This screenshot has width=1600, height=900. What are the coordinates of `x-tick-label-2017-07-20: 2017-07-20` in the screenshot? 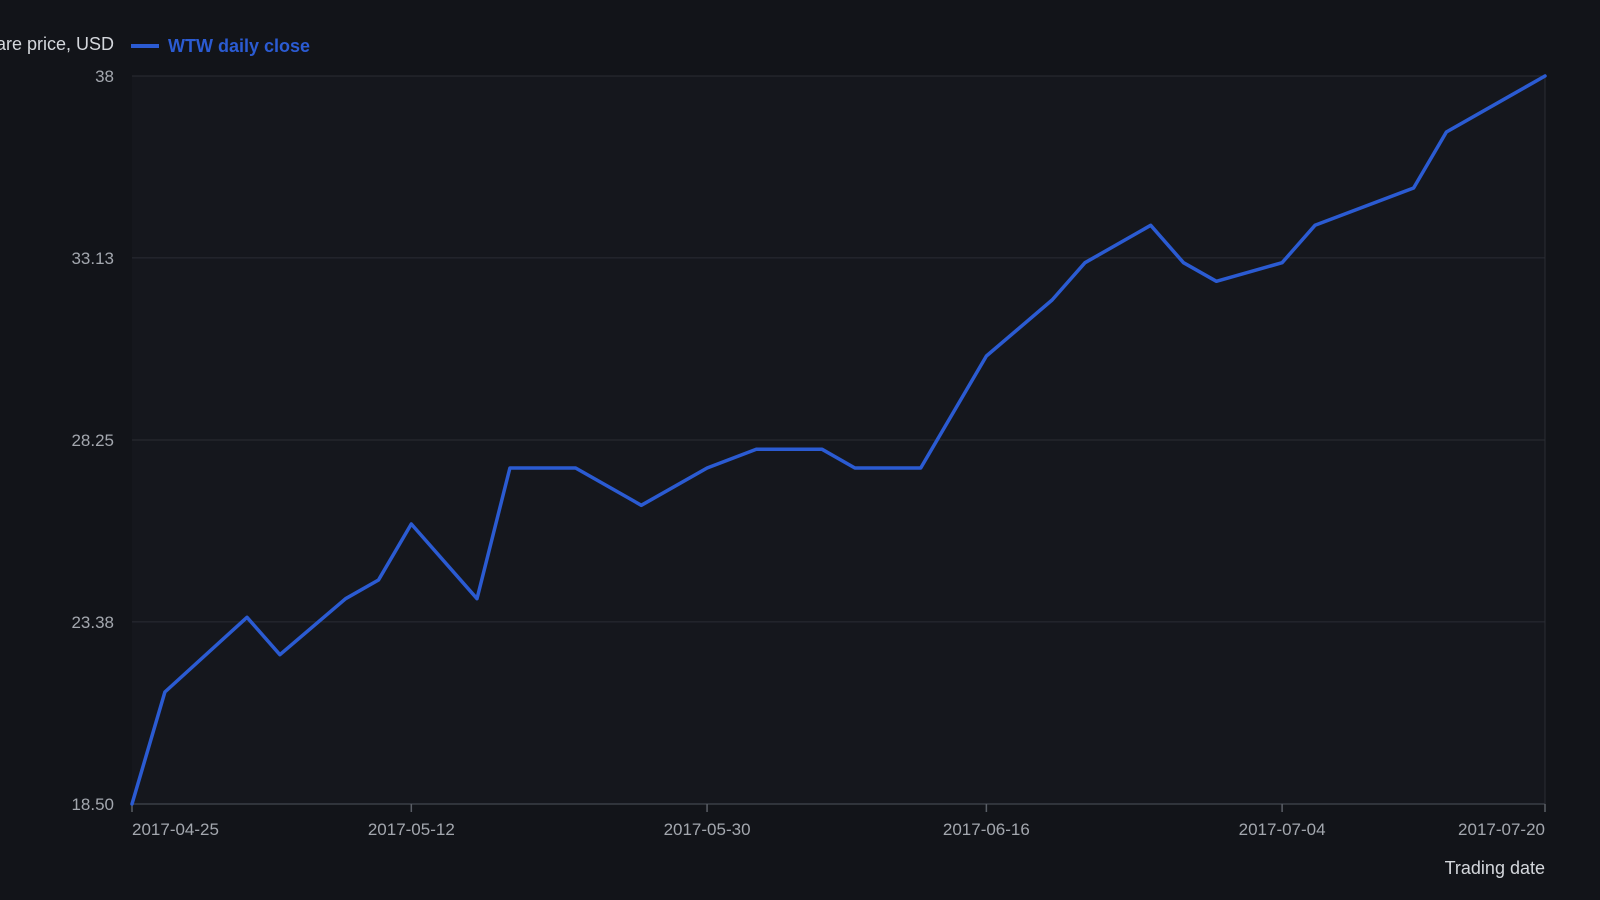 It's located at (1501, 829).